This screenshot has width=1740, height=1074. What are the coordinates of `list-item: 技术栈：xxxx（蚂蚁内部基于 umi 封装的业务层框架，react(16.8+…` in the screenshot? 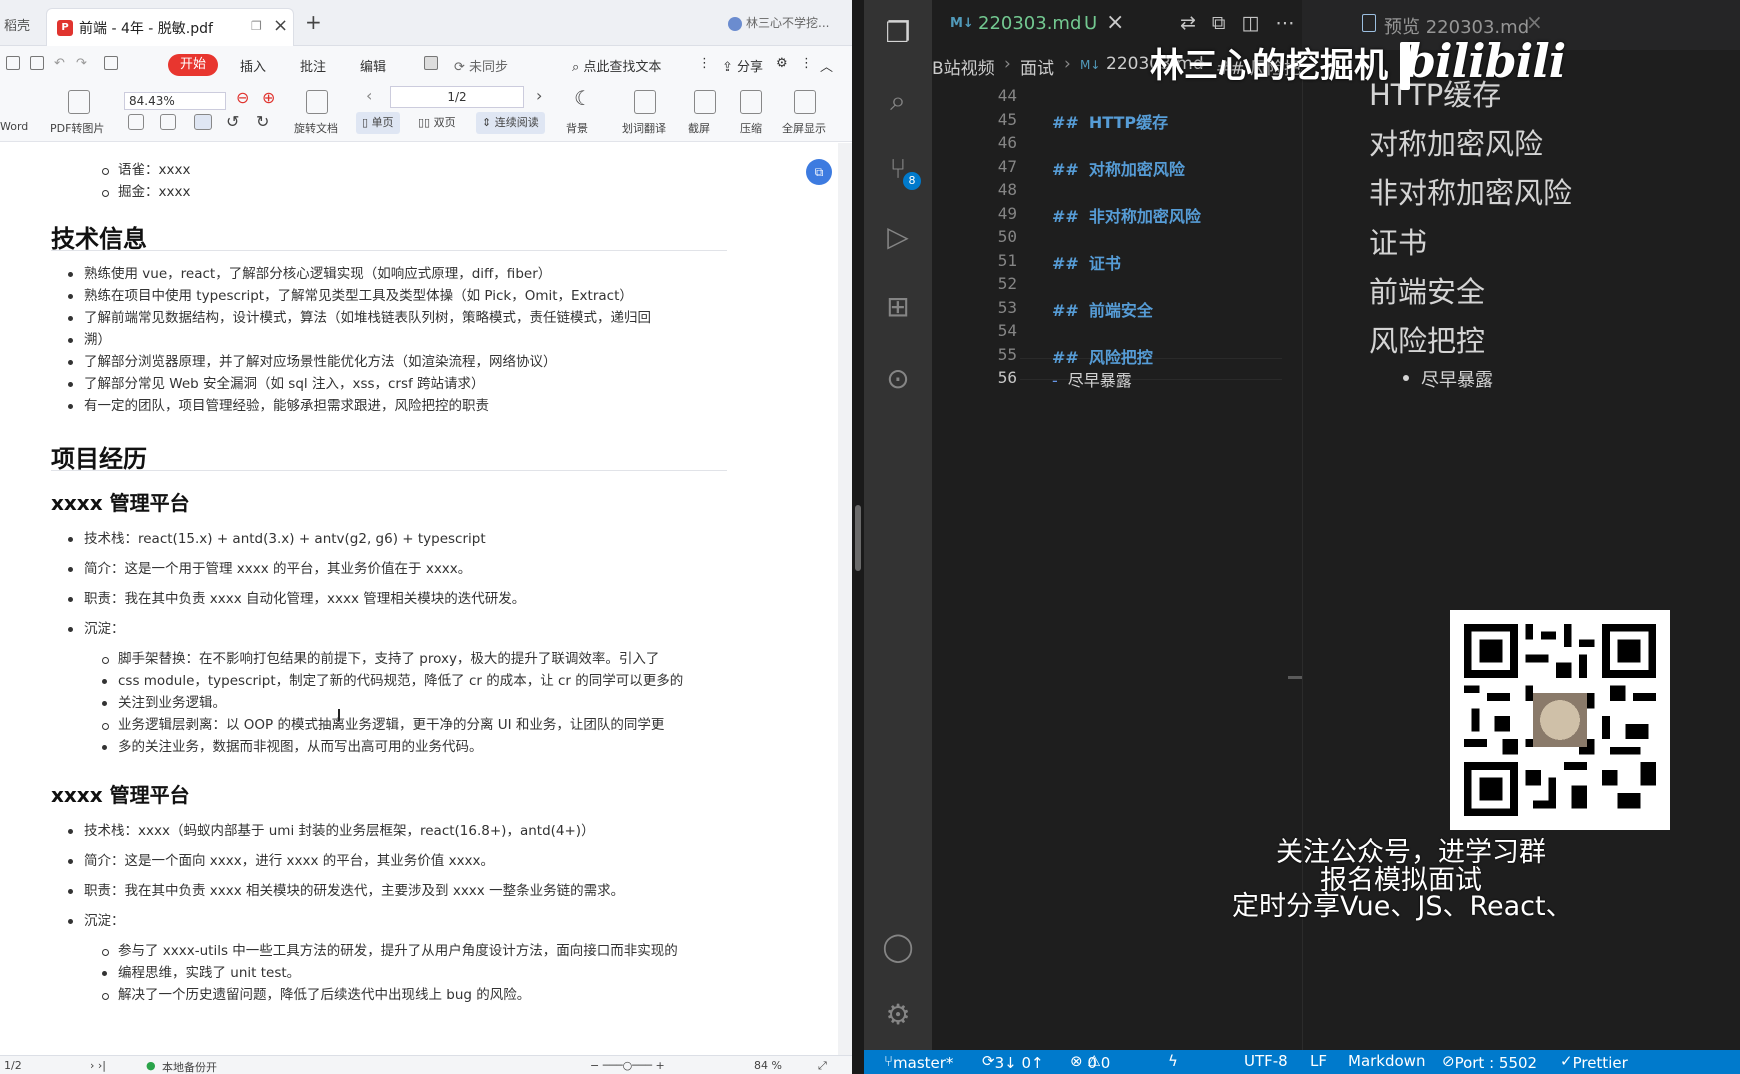 It's located at (331, 831).